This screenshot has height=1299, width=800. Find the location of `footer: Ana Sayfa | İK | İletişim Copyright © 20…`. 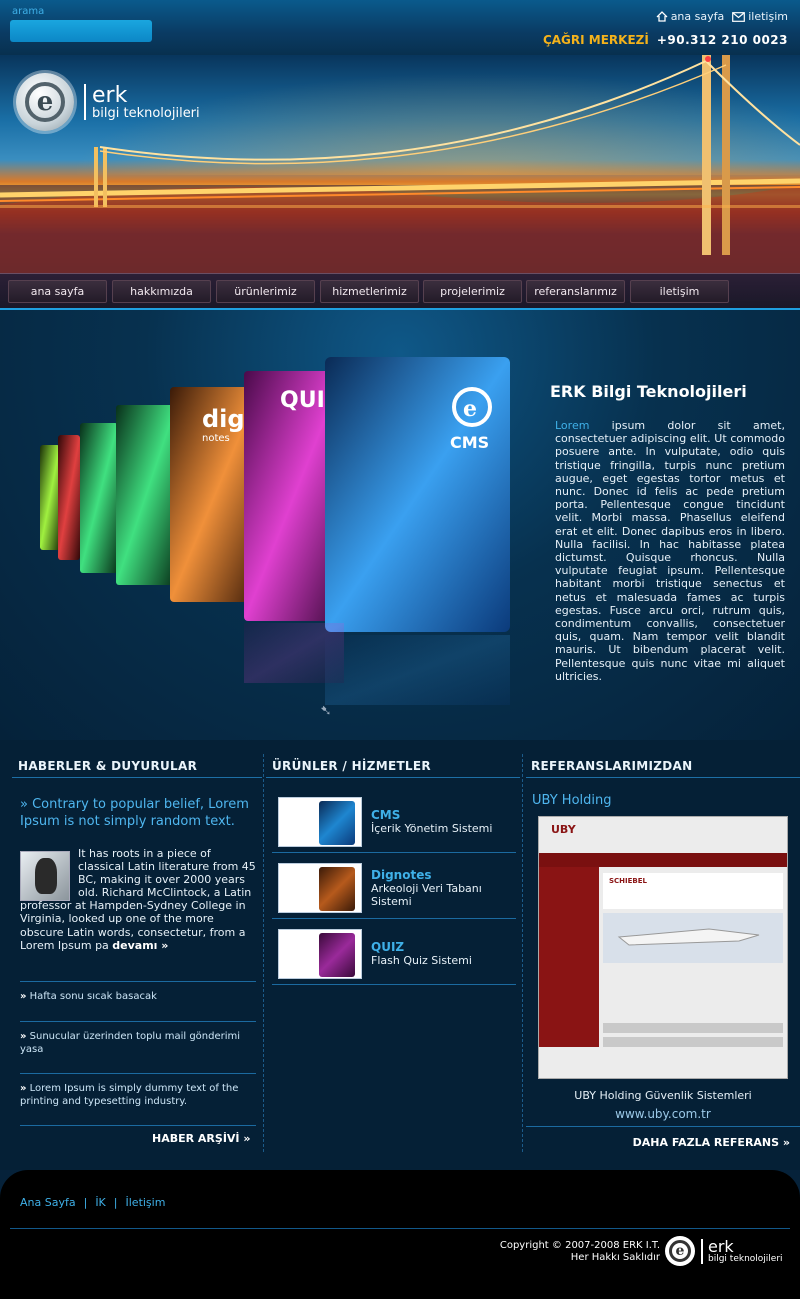

footer: Ana Sayfa | İK | İletişim Copyright © 20… is located at coordinates (400, 1234).